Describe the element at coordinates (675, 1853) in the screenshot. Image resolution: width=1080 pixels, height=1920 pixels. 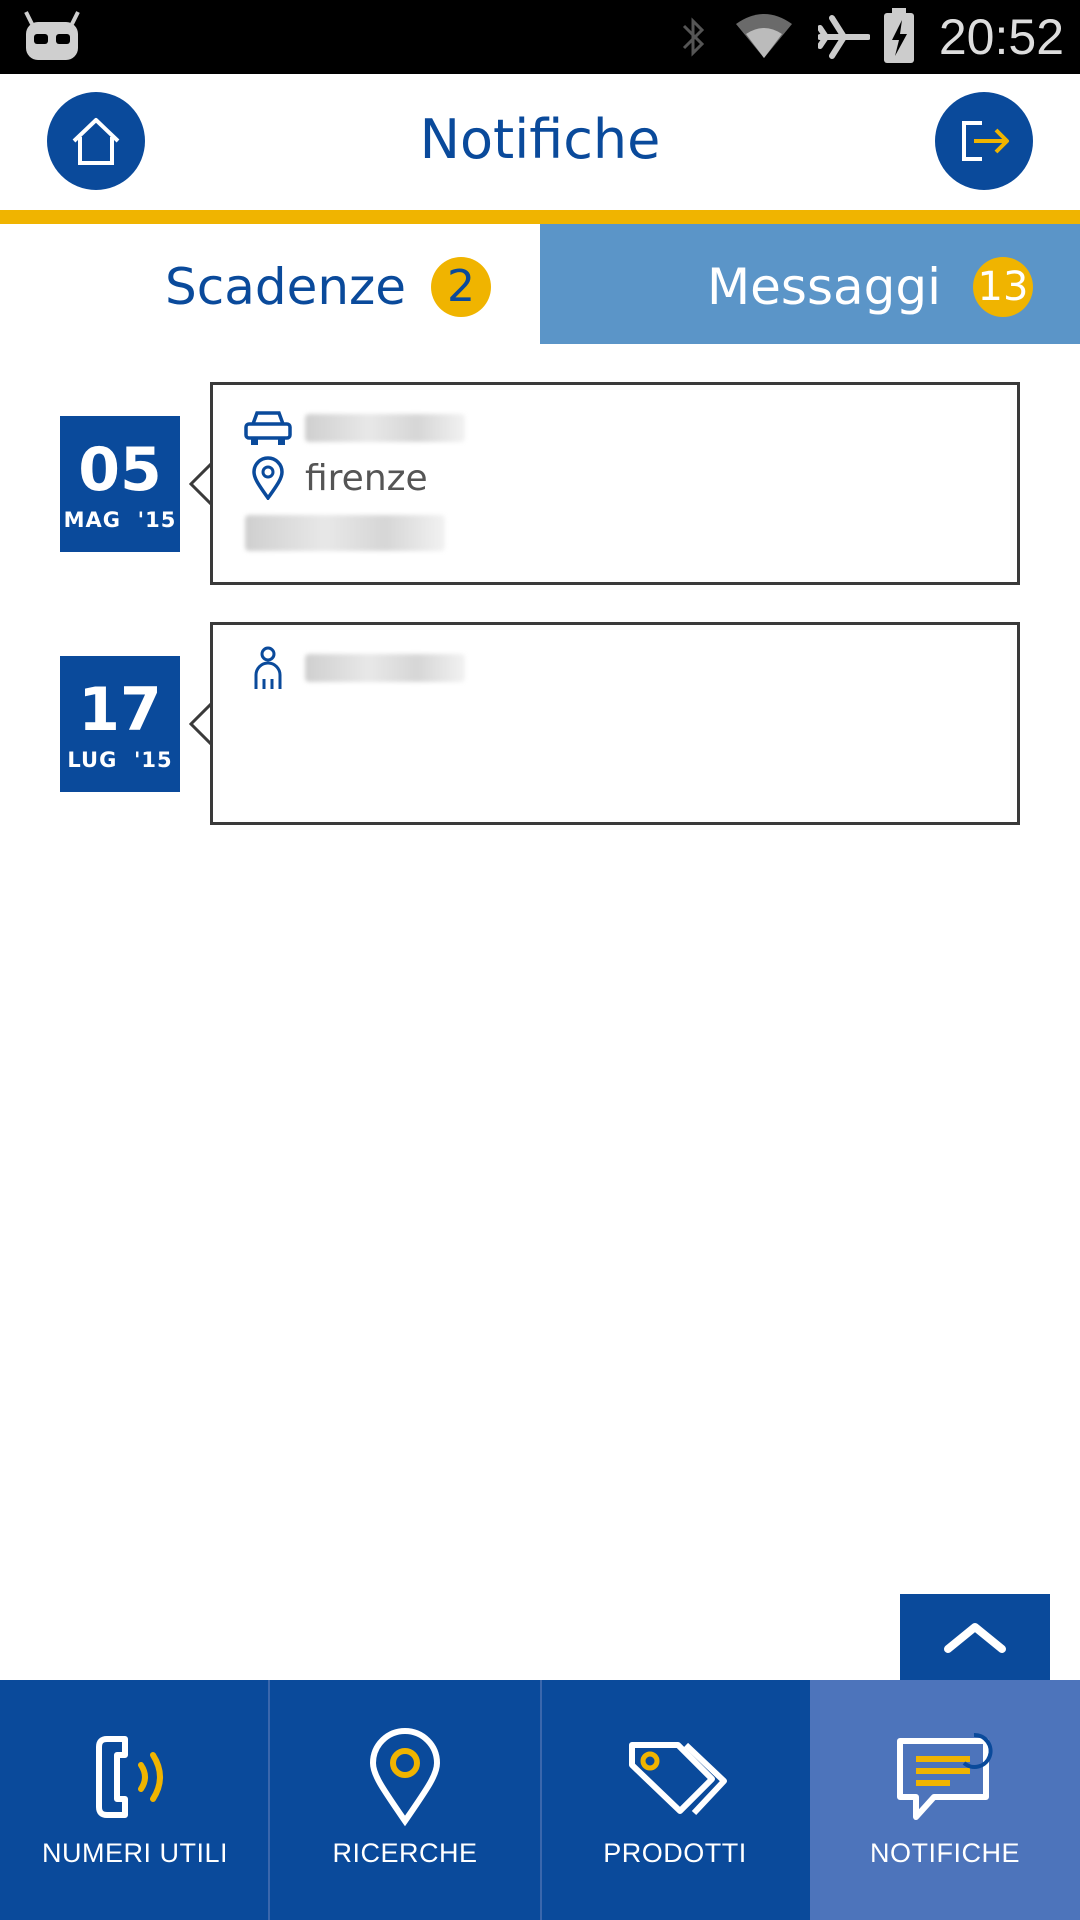
I see `nav-label: PRODOTTI` at that location.